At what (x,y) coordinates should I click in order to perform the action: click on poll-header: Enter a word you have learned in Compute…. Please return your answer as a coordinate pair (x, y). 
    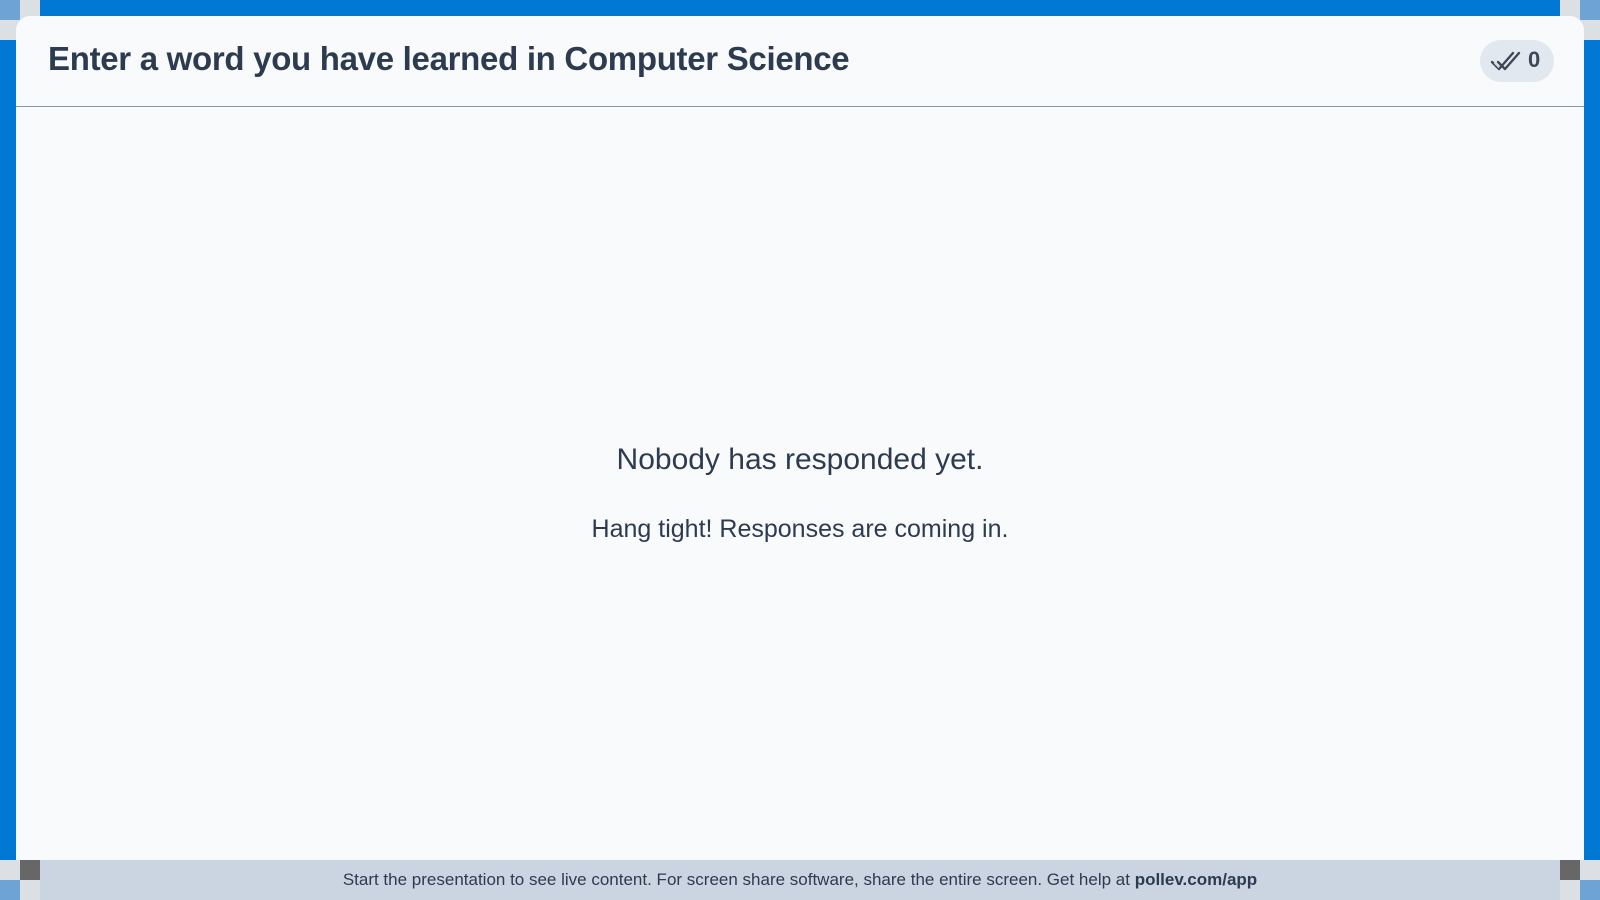
    Looking at the image, I should click on (800, 61).